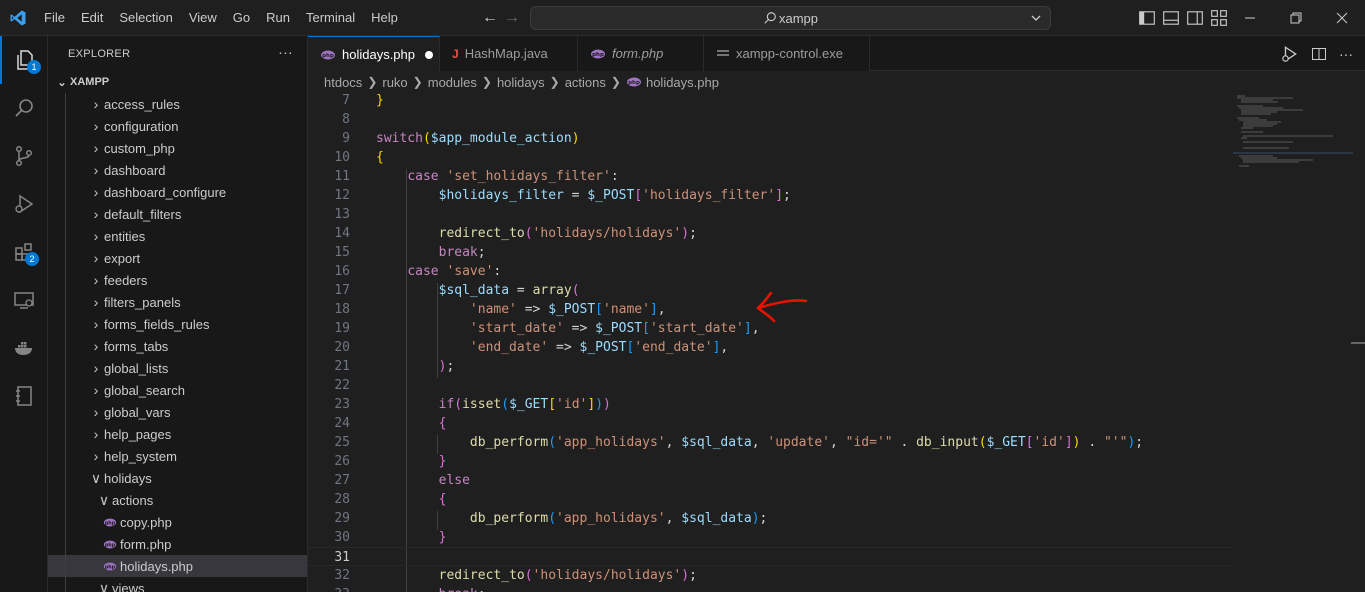 The height and width of the screenshot is (592, 1365). I want to click on customize-layout-icon, so click(1219, 18).